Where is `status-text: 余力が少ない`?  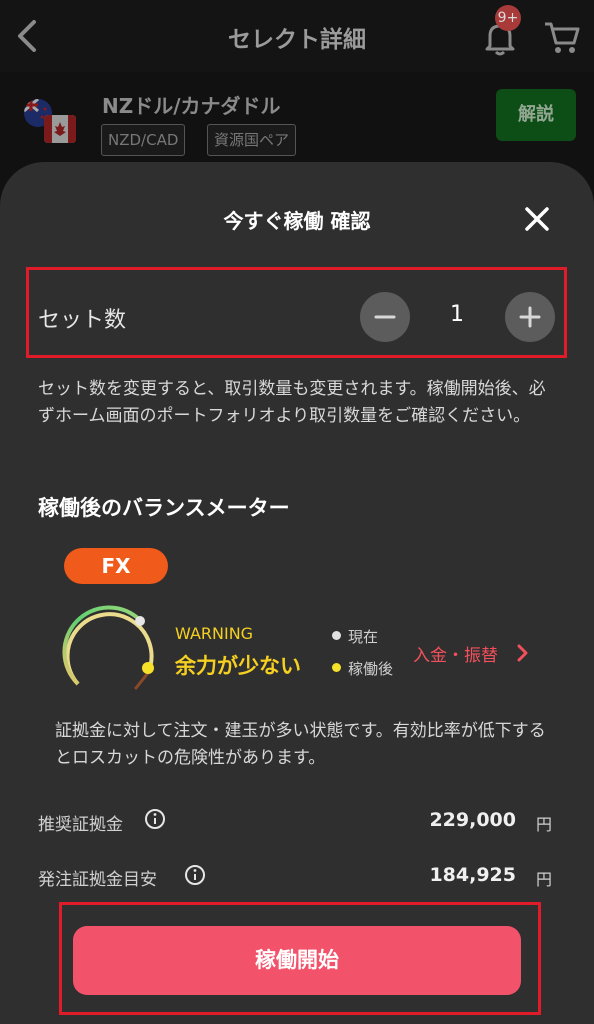 status-text: 余力が少ない is located at coordinates (238, 666).